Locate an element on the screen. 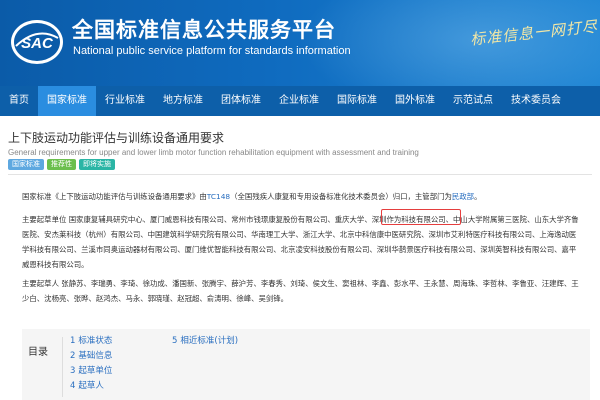 This screenshot has width=600, height=400. toc-item-label: 基础信息 is located at coordinates (95, 356).